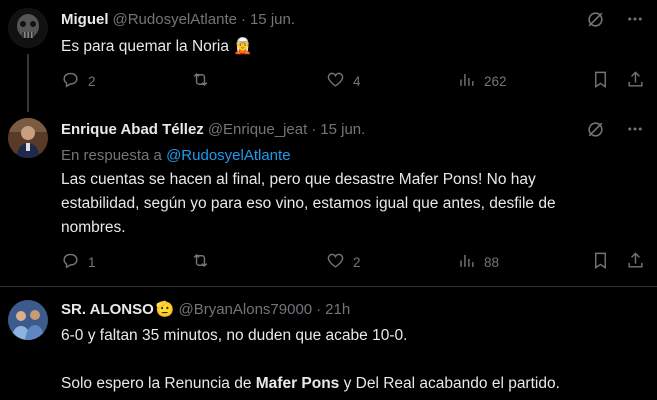  I want to click on reply-count: 2, so click(92, 81).